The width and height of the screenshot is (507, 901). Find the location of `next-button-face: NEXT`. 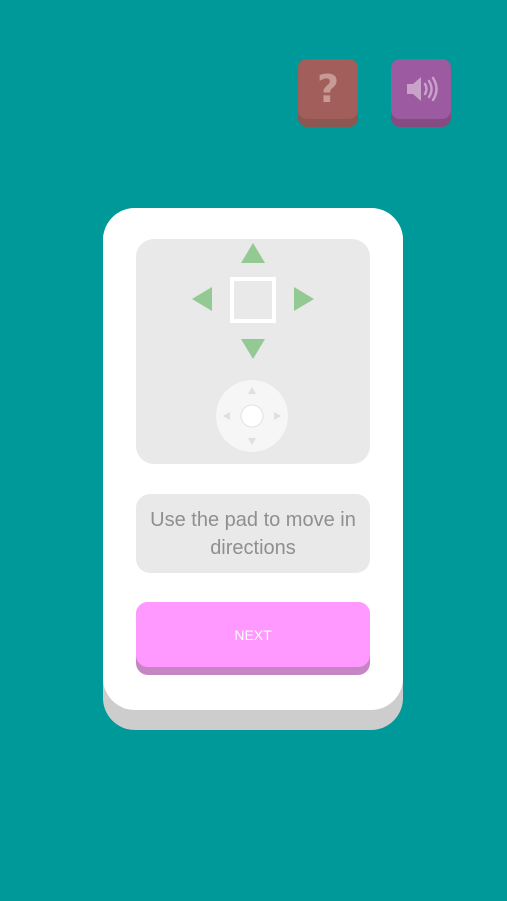

next-button-face: NEXT is located at coordinates (253, 634).